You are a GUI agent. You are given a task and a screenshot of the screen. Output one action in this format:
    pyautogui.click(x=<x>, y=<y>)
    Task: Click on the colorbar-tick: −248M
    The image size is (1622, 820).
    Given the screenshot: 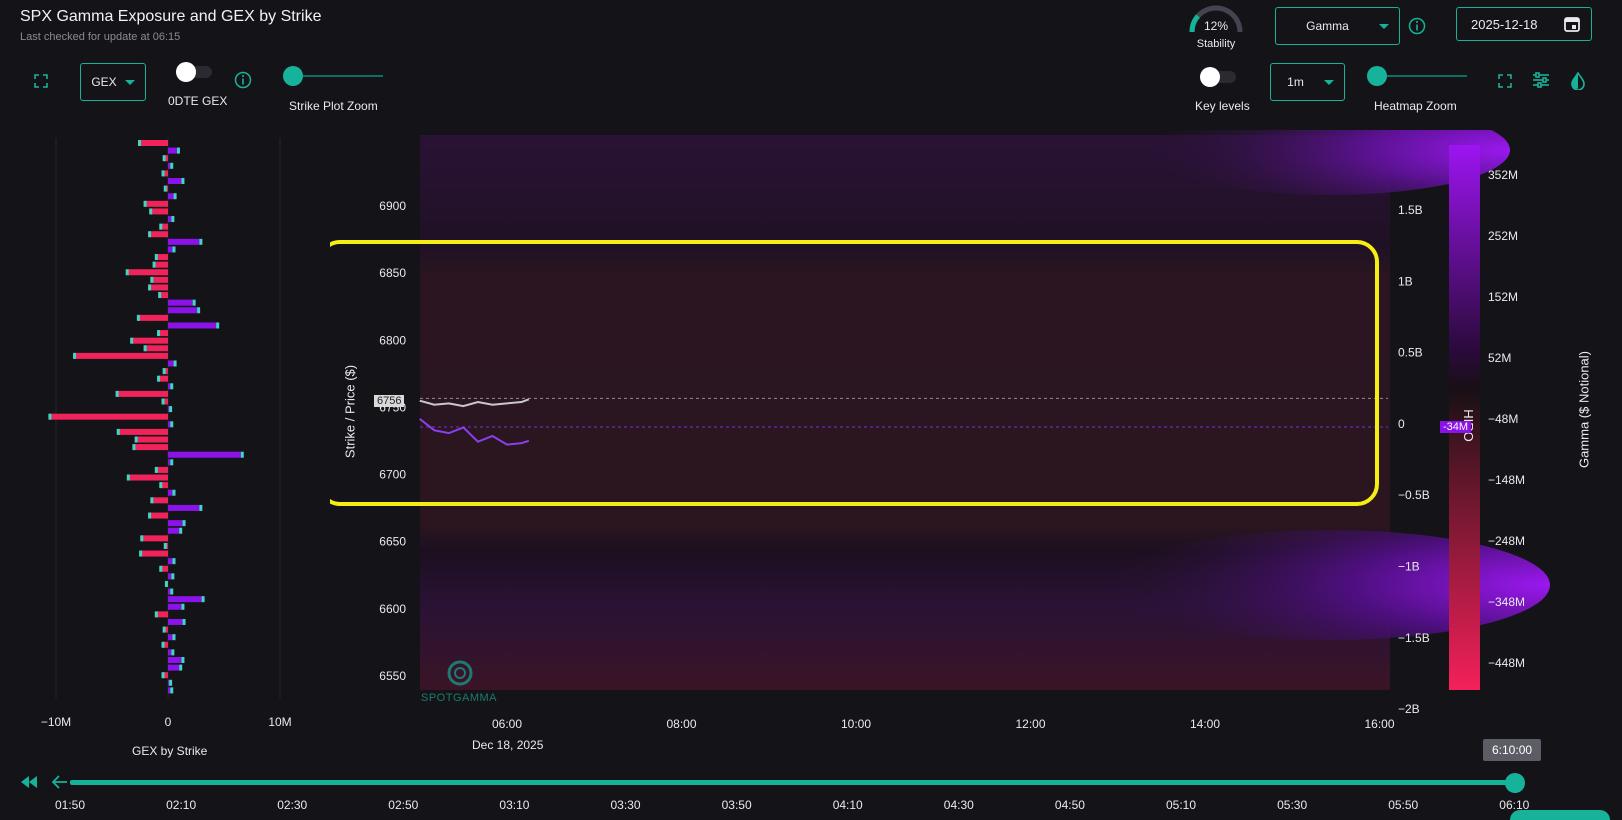 What is the action you would take?
    pyautogui.click(x=1506, y=541)
    